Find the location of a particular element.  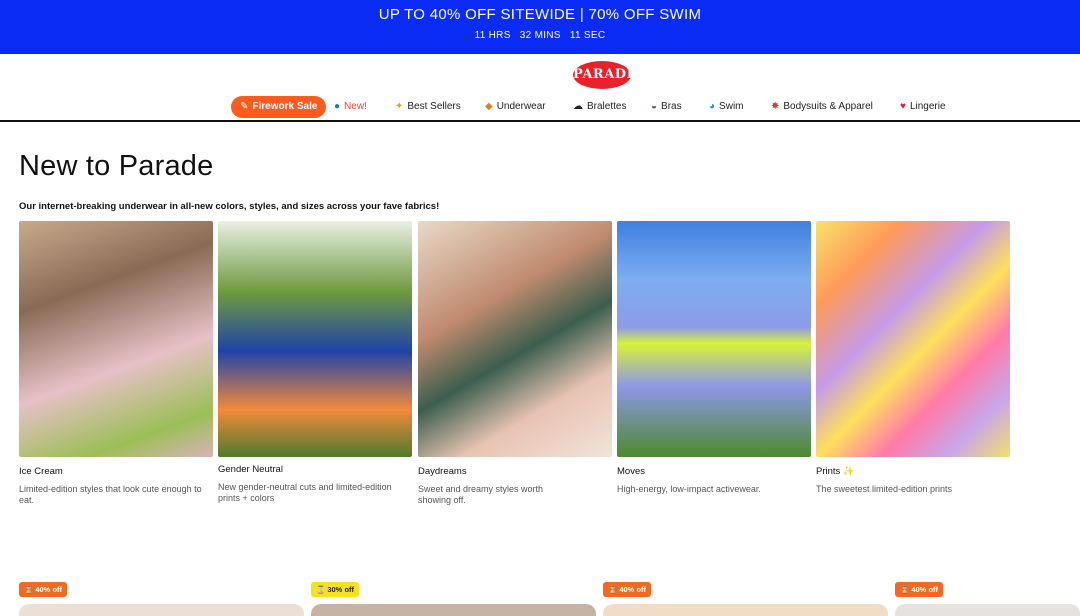

bralette-icon: ☁ is located at coordinates (578, 106).